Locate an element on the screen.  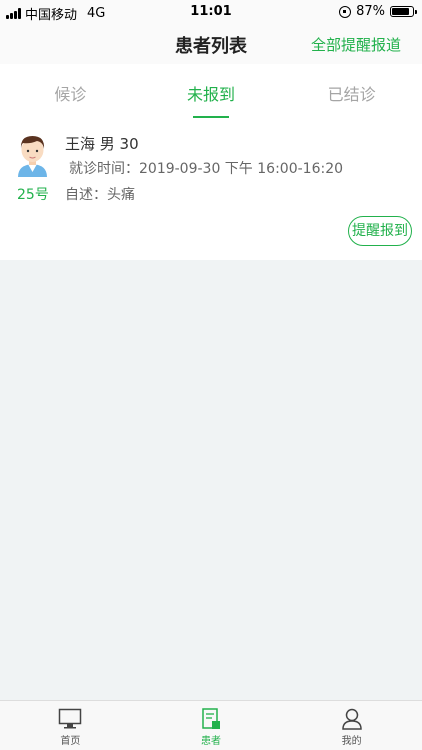
visit-time: 就诊时间：2019-09-30 下午 16:00-16:20 is located at coordinates (206, 169).